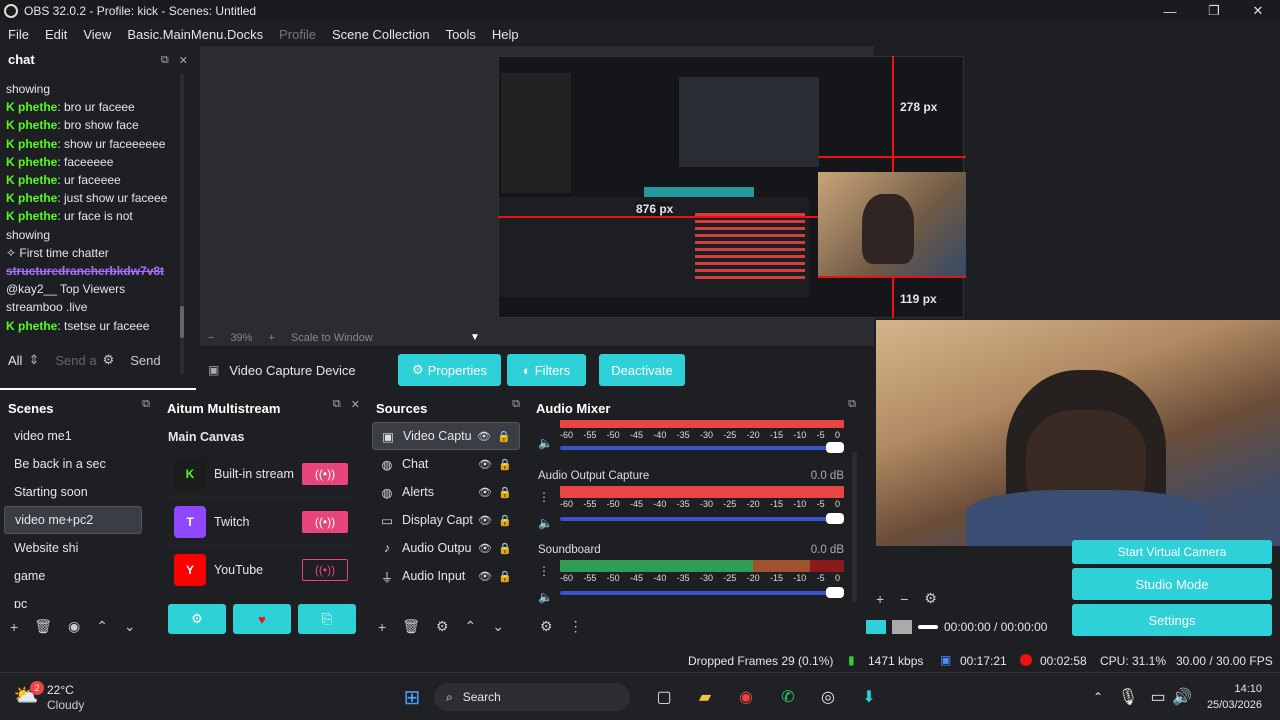 This screenshot has width=1280, height=720. What do you see at coordinates (1098, 697) in the screenshot?
I see `tray-chevron-icon: ⌃` at bounding box center [1098, 697].